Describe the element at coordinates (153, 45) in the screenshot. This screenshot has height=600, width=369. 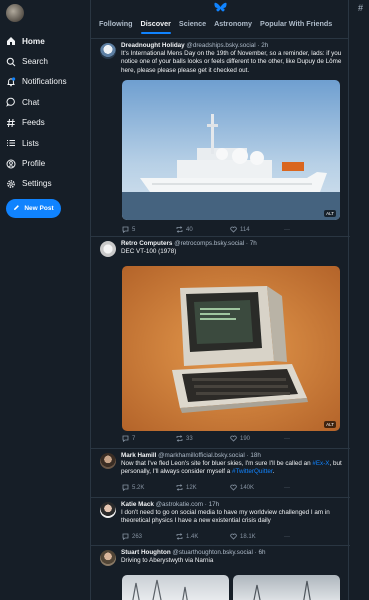
I see `author-name: Dreadnought Holiday` at that location.